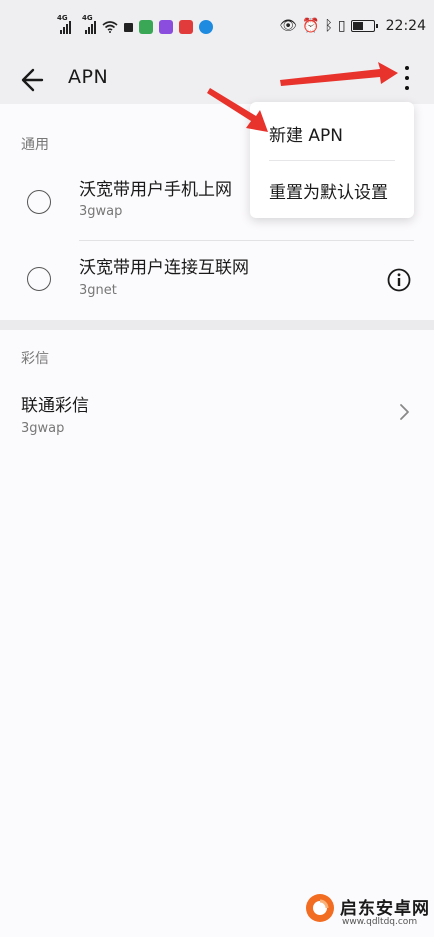  I want to click on item-subtitle: 3gnet, so click(98, 290).